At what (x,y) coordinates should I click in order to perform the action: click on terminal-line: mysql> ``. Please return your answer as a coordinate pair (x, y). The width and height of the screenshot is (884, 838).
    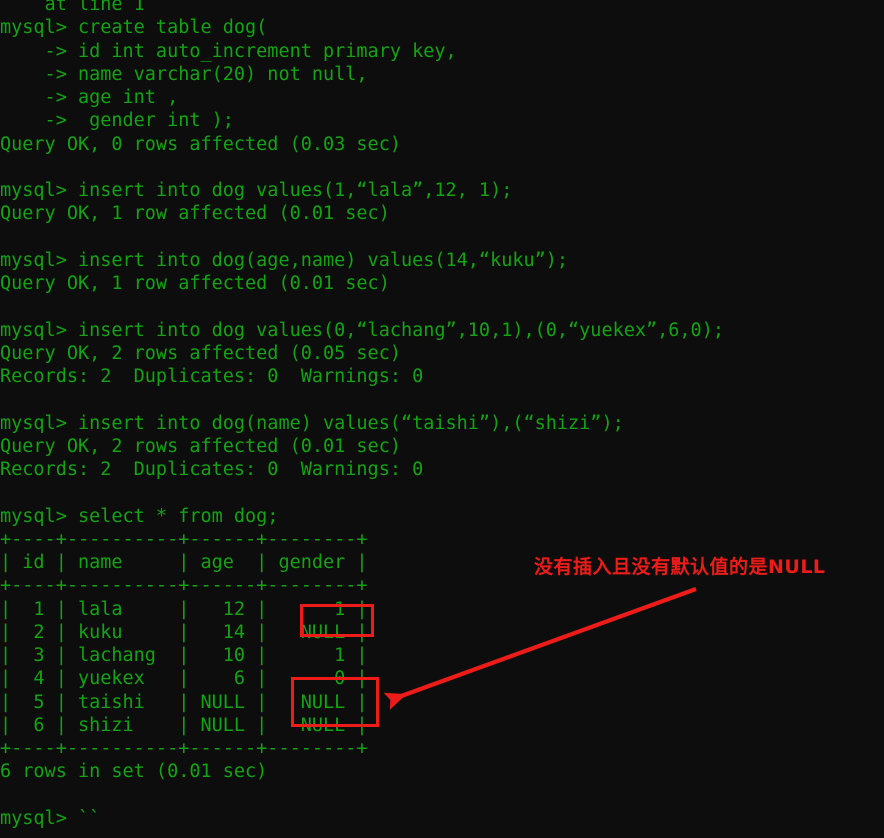
    Looking at the image, I should click on (50, 818).